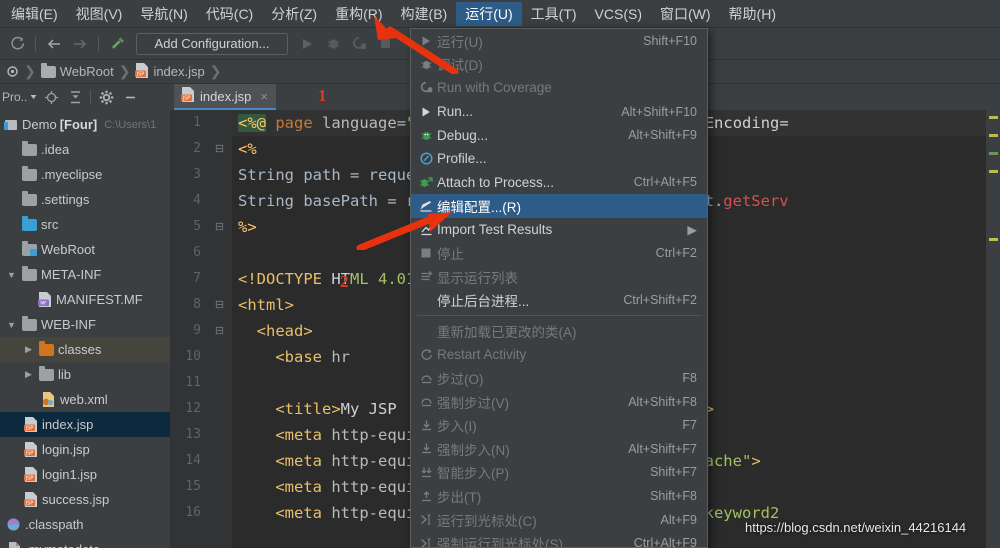  I want to click on project-panel-title-button: Pro.., so click(20, 97).